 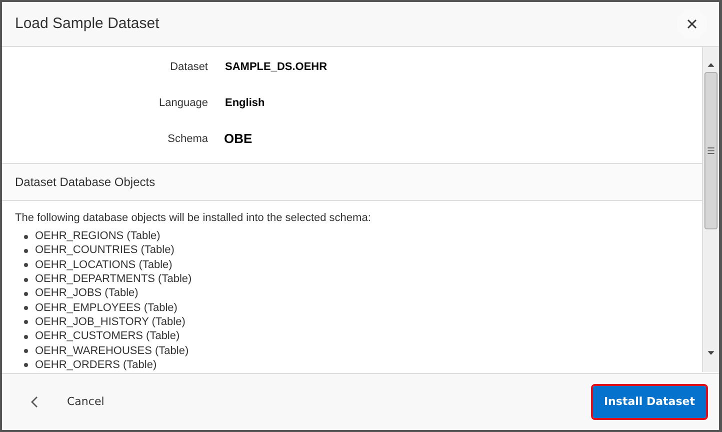 What do you see at coordinates (183, 103) in the screenshot?
I see `field-label: Language` at bounding box center [183, 103].